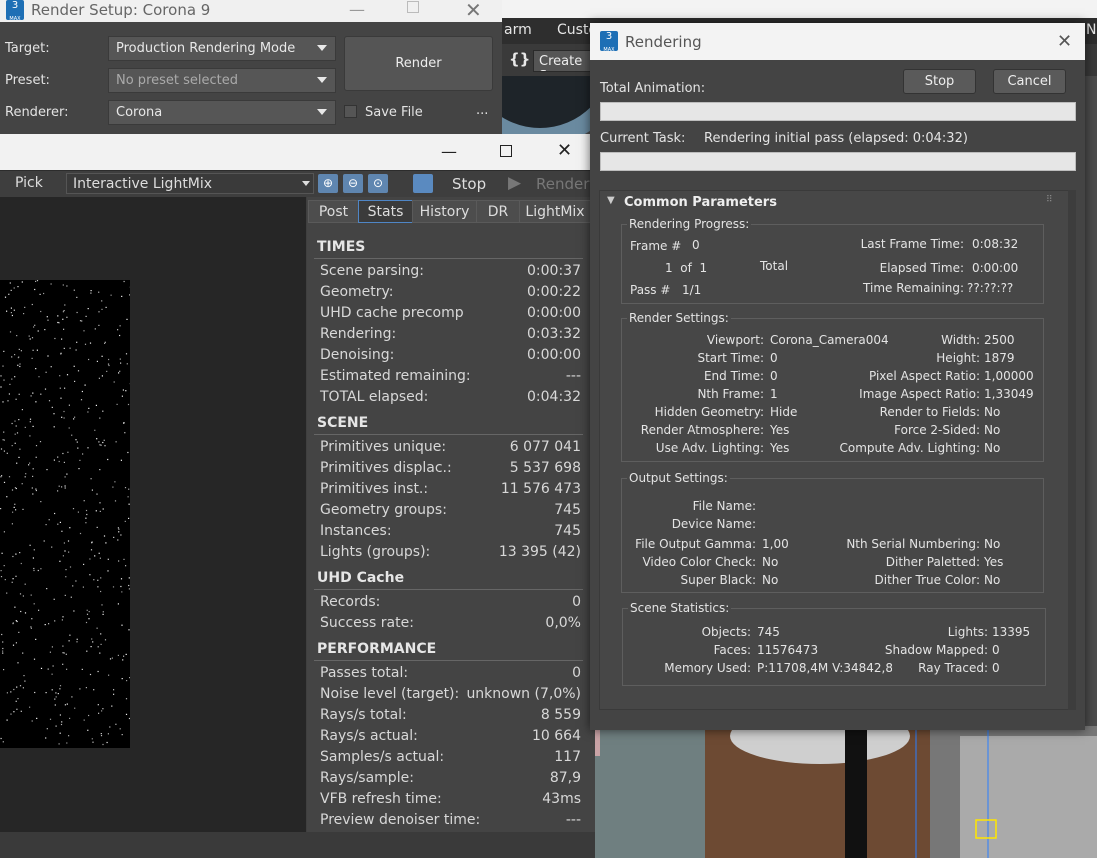 The image size is (1097, 858). What do you see at coordinates (564, 61) in the screenshot?
I see `create-selection-set-dropdown: Create S` at bounding box center [564, 61].